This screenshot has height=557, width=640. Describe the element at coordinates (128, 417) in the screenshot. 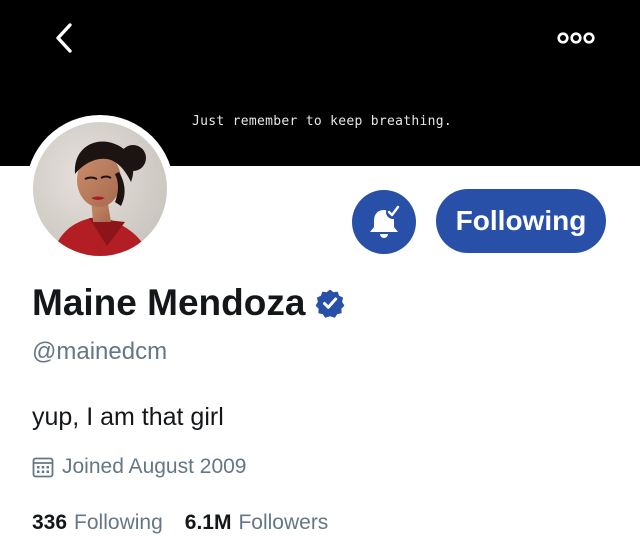

I see `profile-bio: yup, I am that girl` at that location.